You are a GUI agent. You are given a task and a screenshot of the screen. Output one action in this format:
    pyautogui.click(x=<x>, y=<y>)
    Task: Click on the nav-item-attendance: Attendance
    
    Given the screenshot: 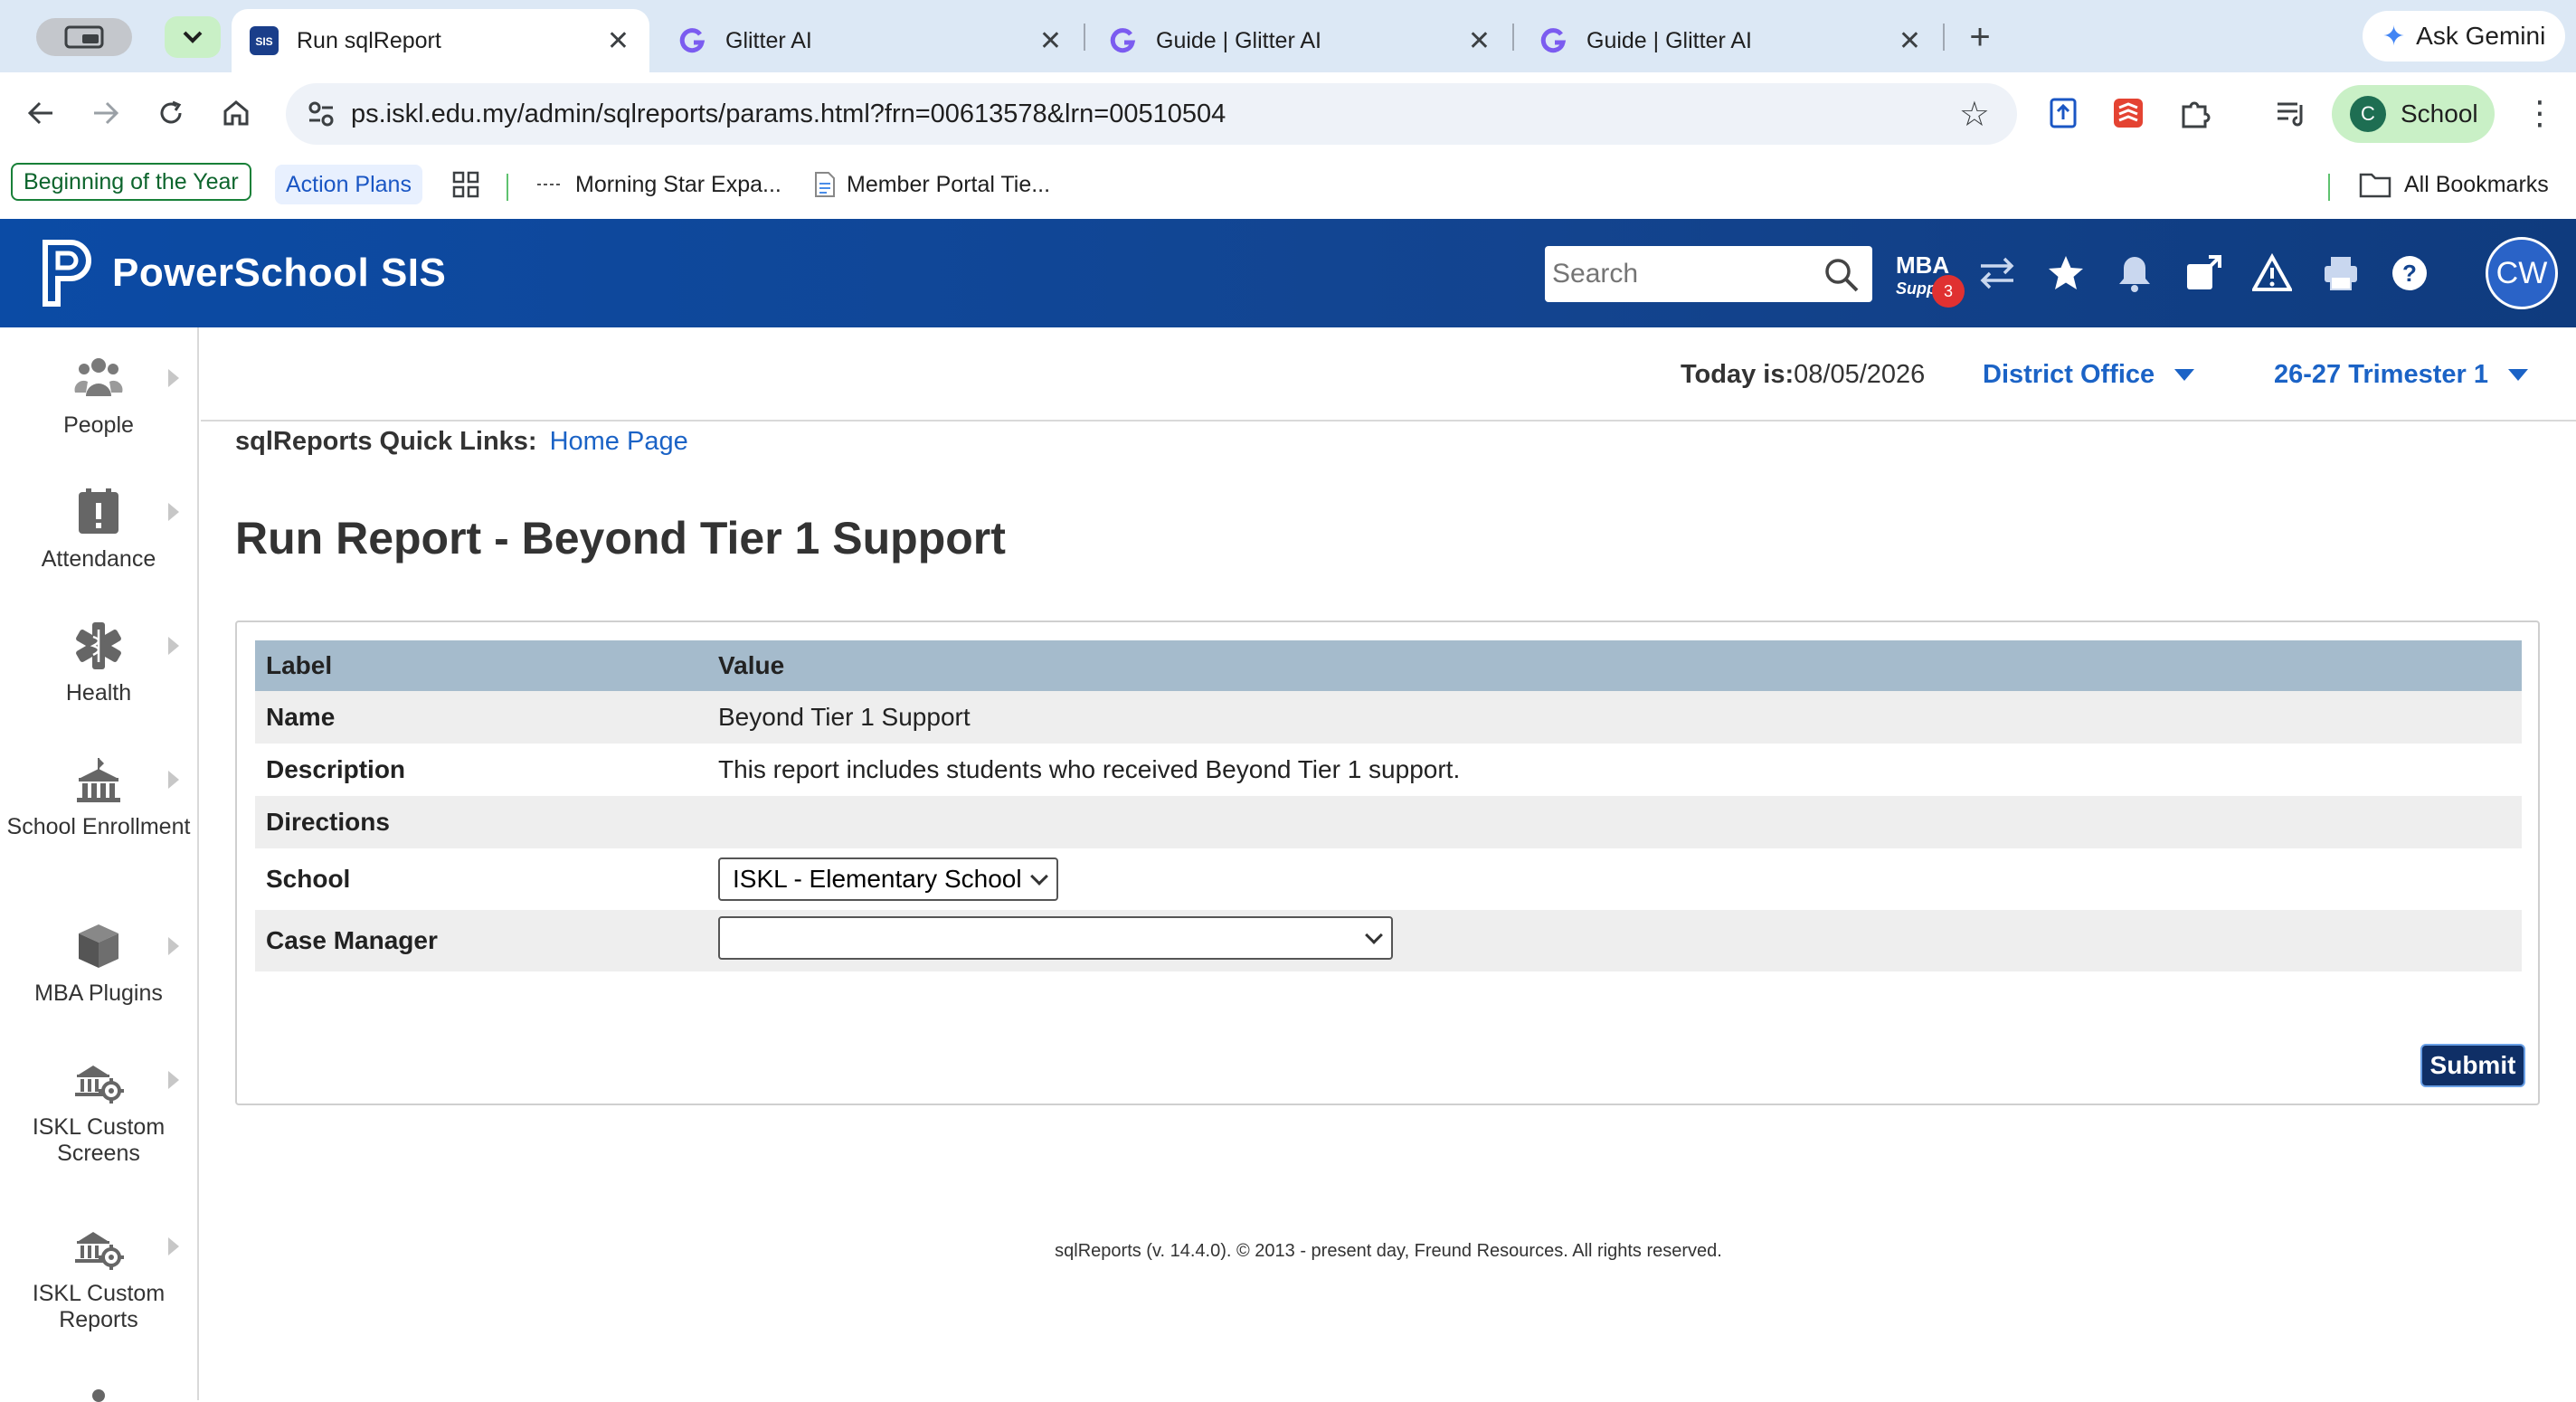 What is the action you would take?
    pyautogui.click(x=98, y=530)
    